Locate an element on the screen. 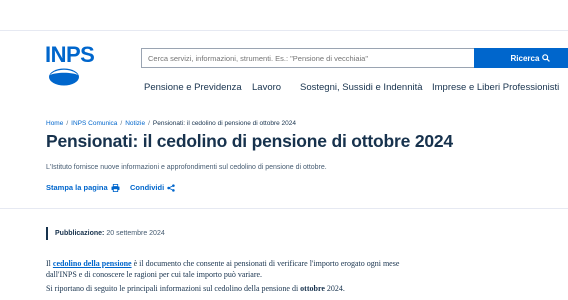  print-page-link: Stampa la pagina is located at coordinates (83, 187).